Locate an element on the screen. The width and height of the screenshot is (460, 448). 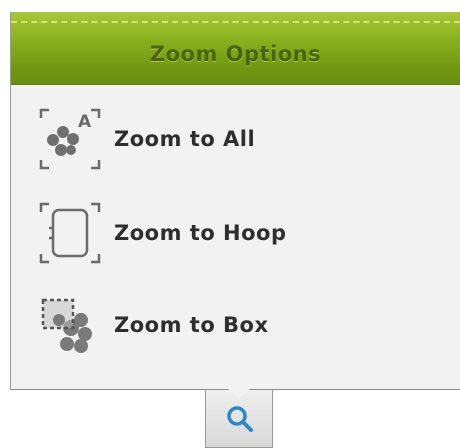
zoom-to-hoop-icon is located at coordinates (70, 233).